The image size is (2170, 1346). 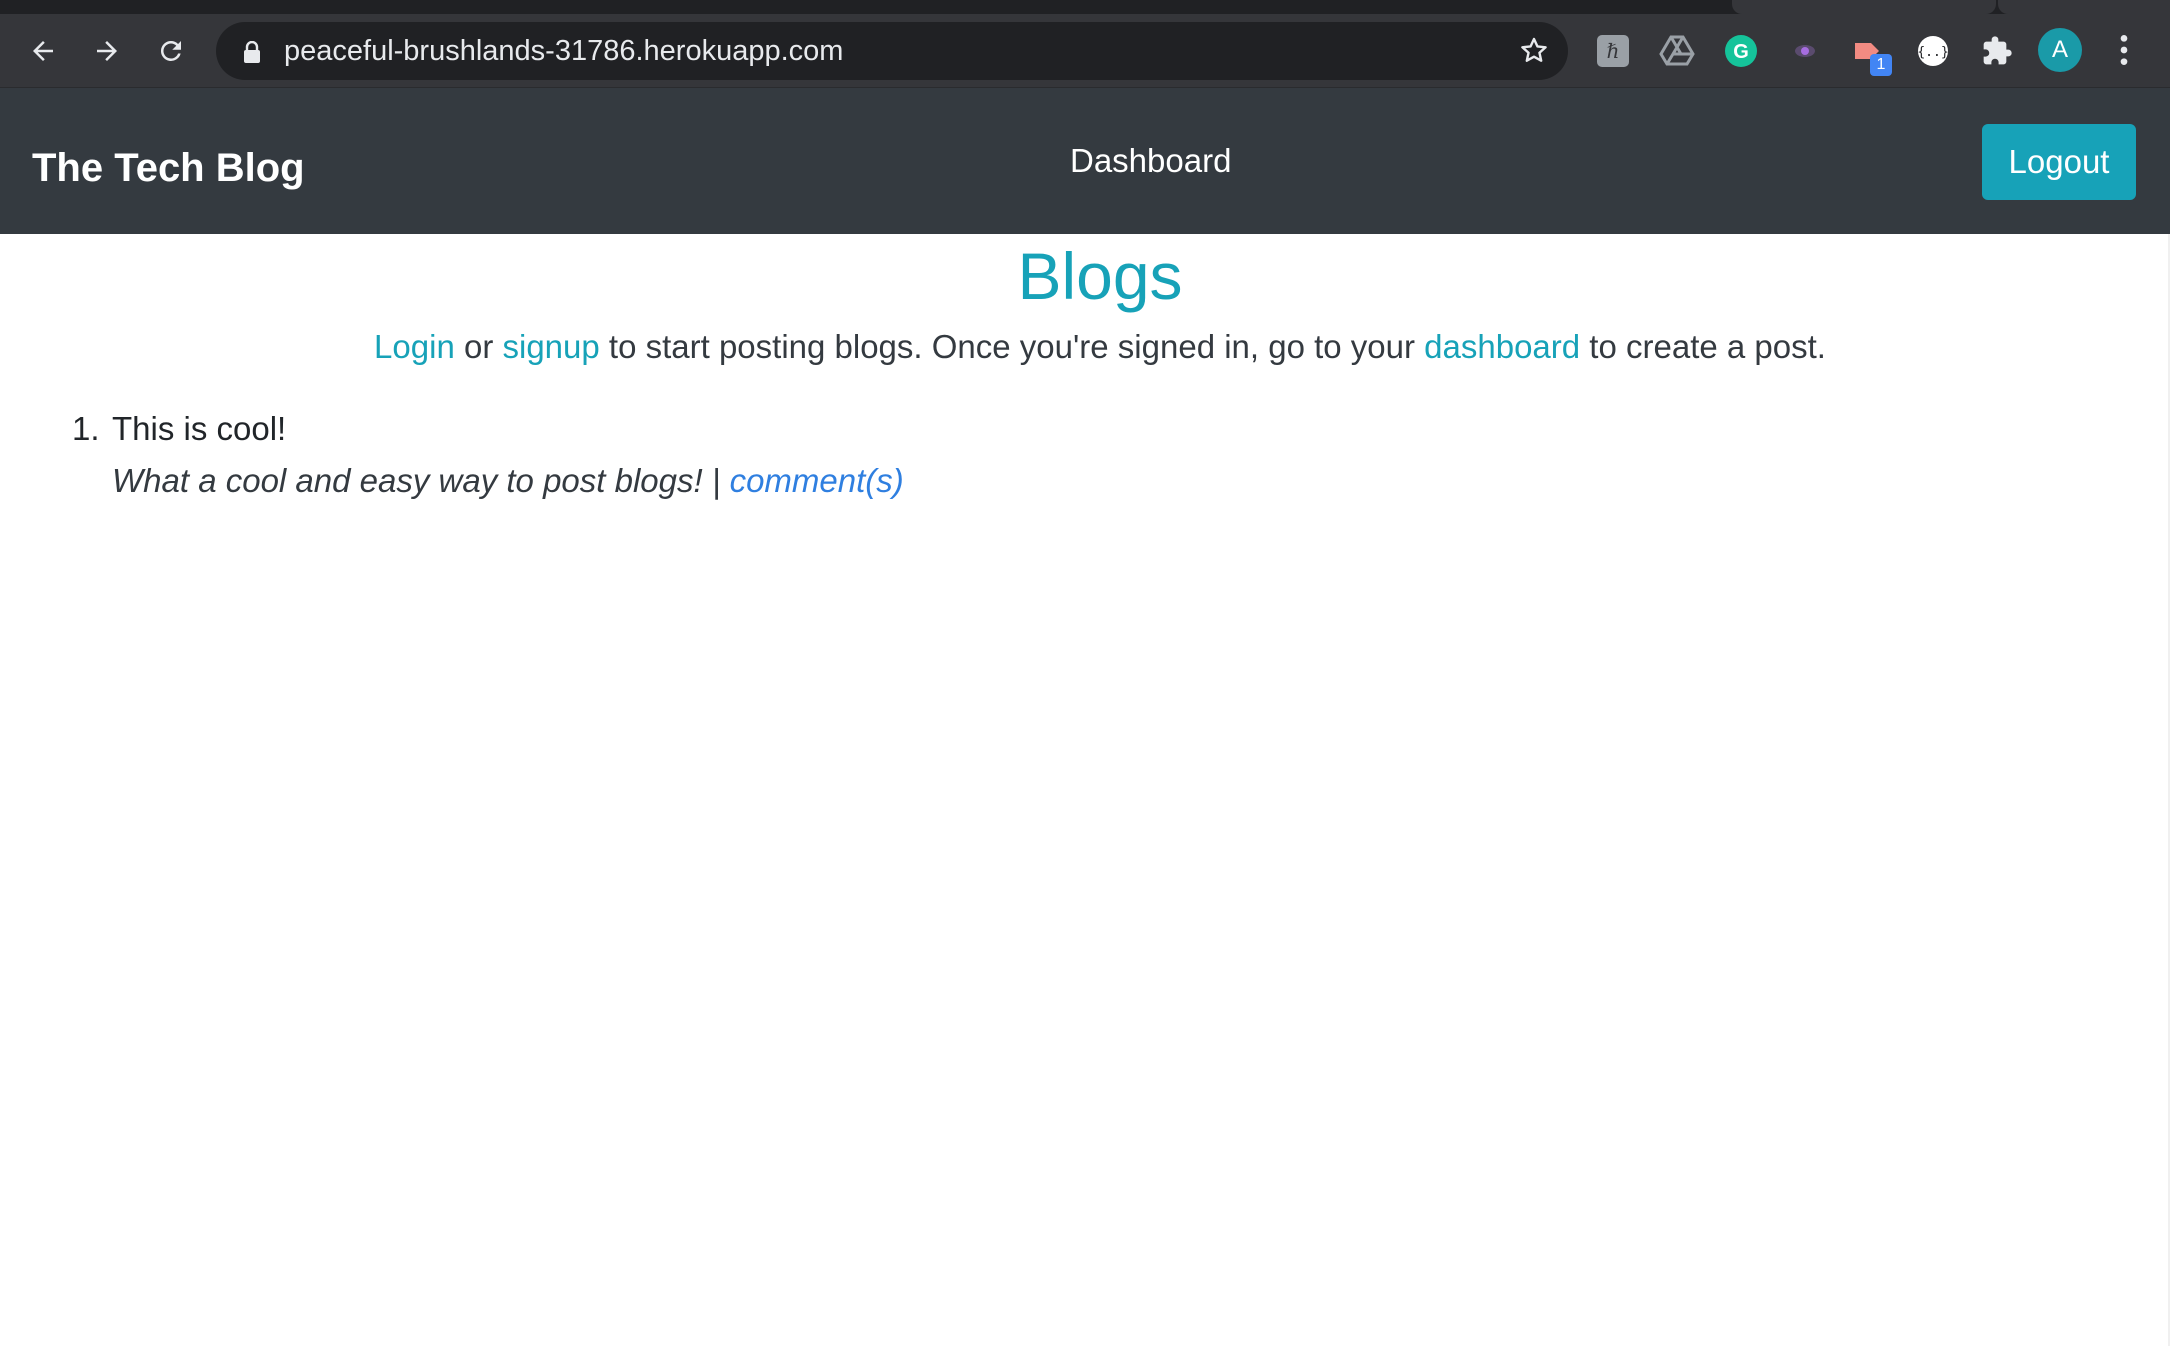 What do you see at coordinates (252, 52) in the screenshot?
I see `lock-icon` at bounding box center [252, 52].